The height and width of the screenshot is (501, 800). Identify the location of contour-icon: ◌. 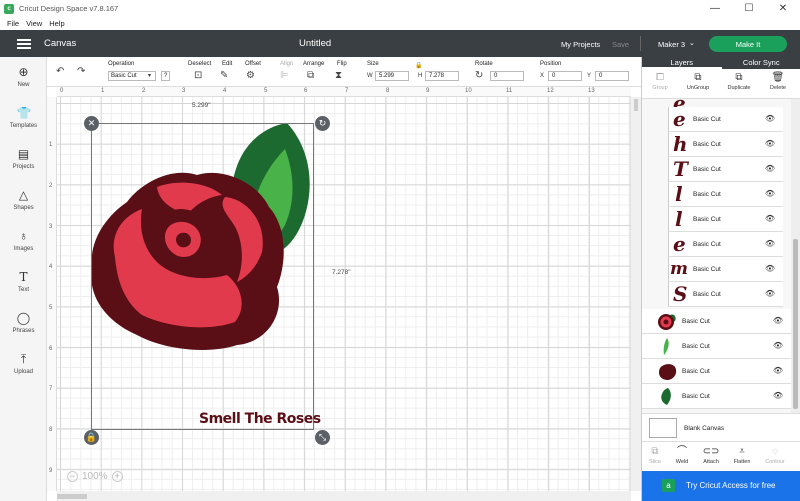
(775, 451).